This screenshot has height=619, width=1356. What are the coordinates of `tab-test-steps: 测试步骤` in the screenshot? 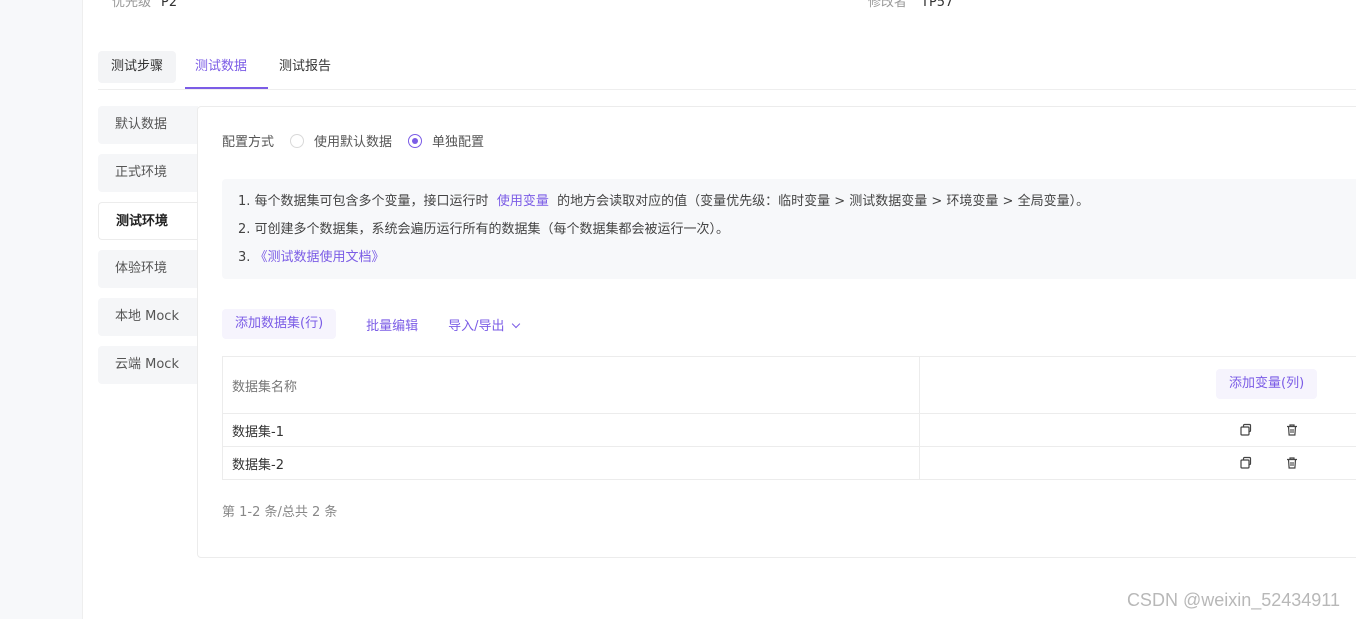 It's located at (137, 67).